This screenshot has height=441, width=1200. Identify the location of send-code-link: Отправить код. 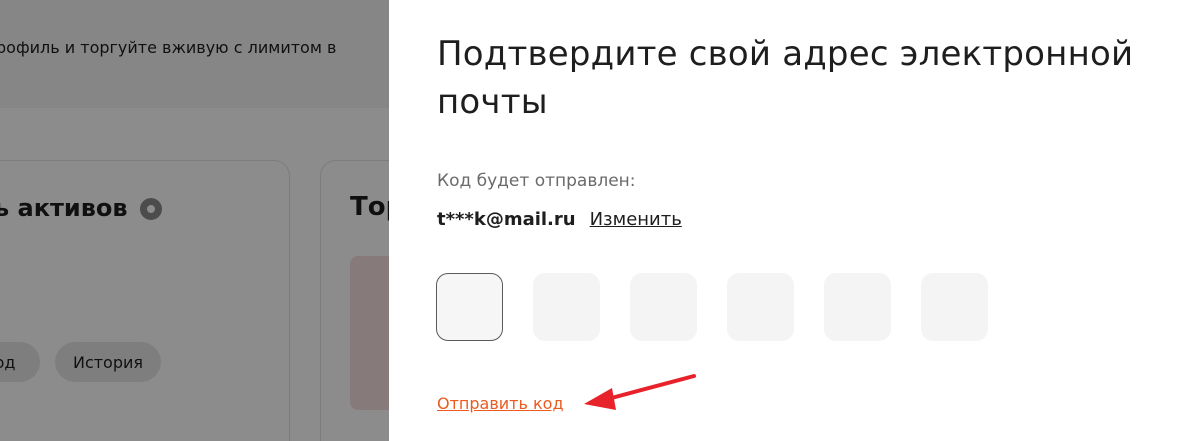
(500, 403).